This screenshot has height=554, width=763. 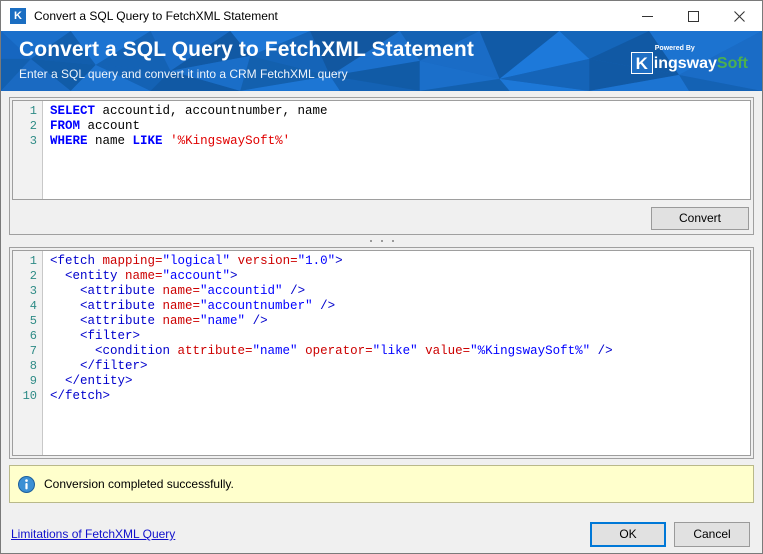 What do you see at coordinates (256, 306) in the screenshot?
I see `code-token: "accountnumber"` at bounding box center [256, 306].